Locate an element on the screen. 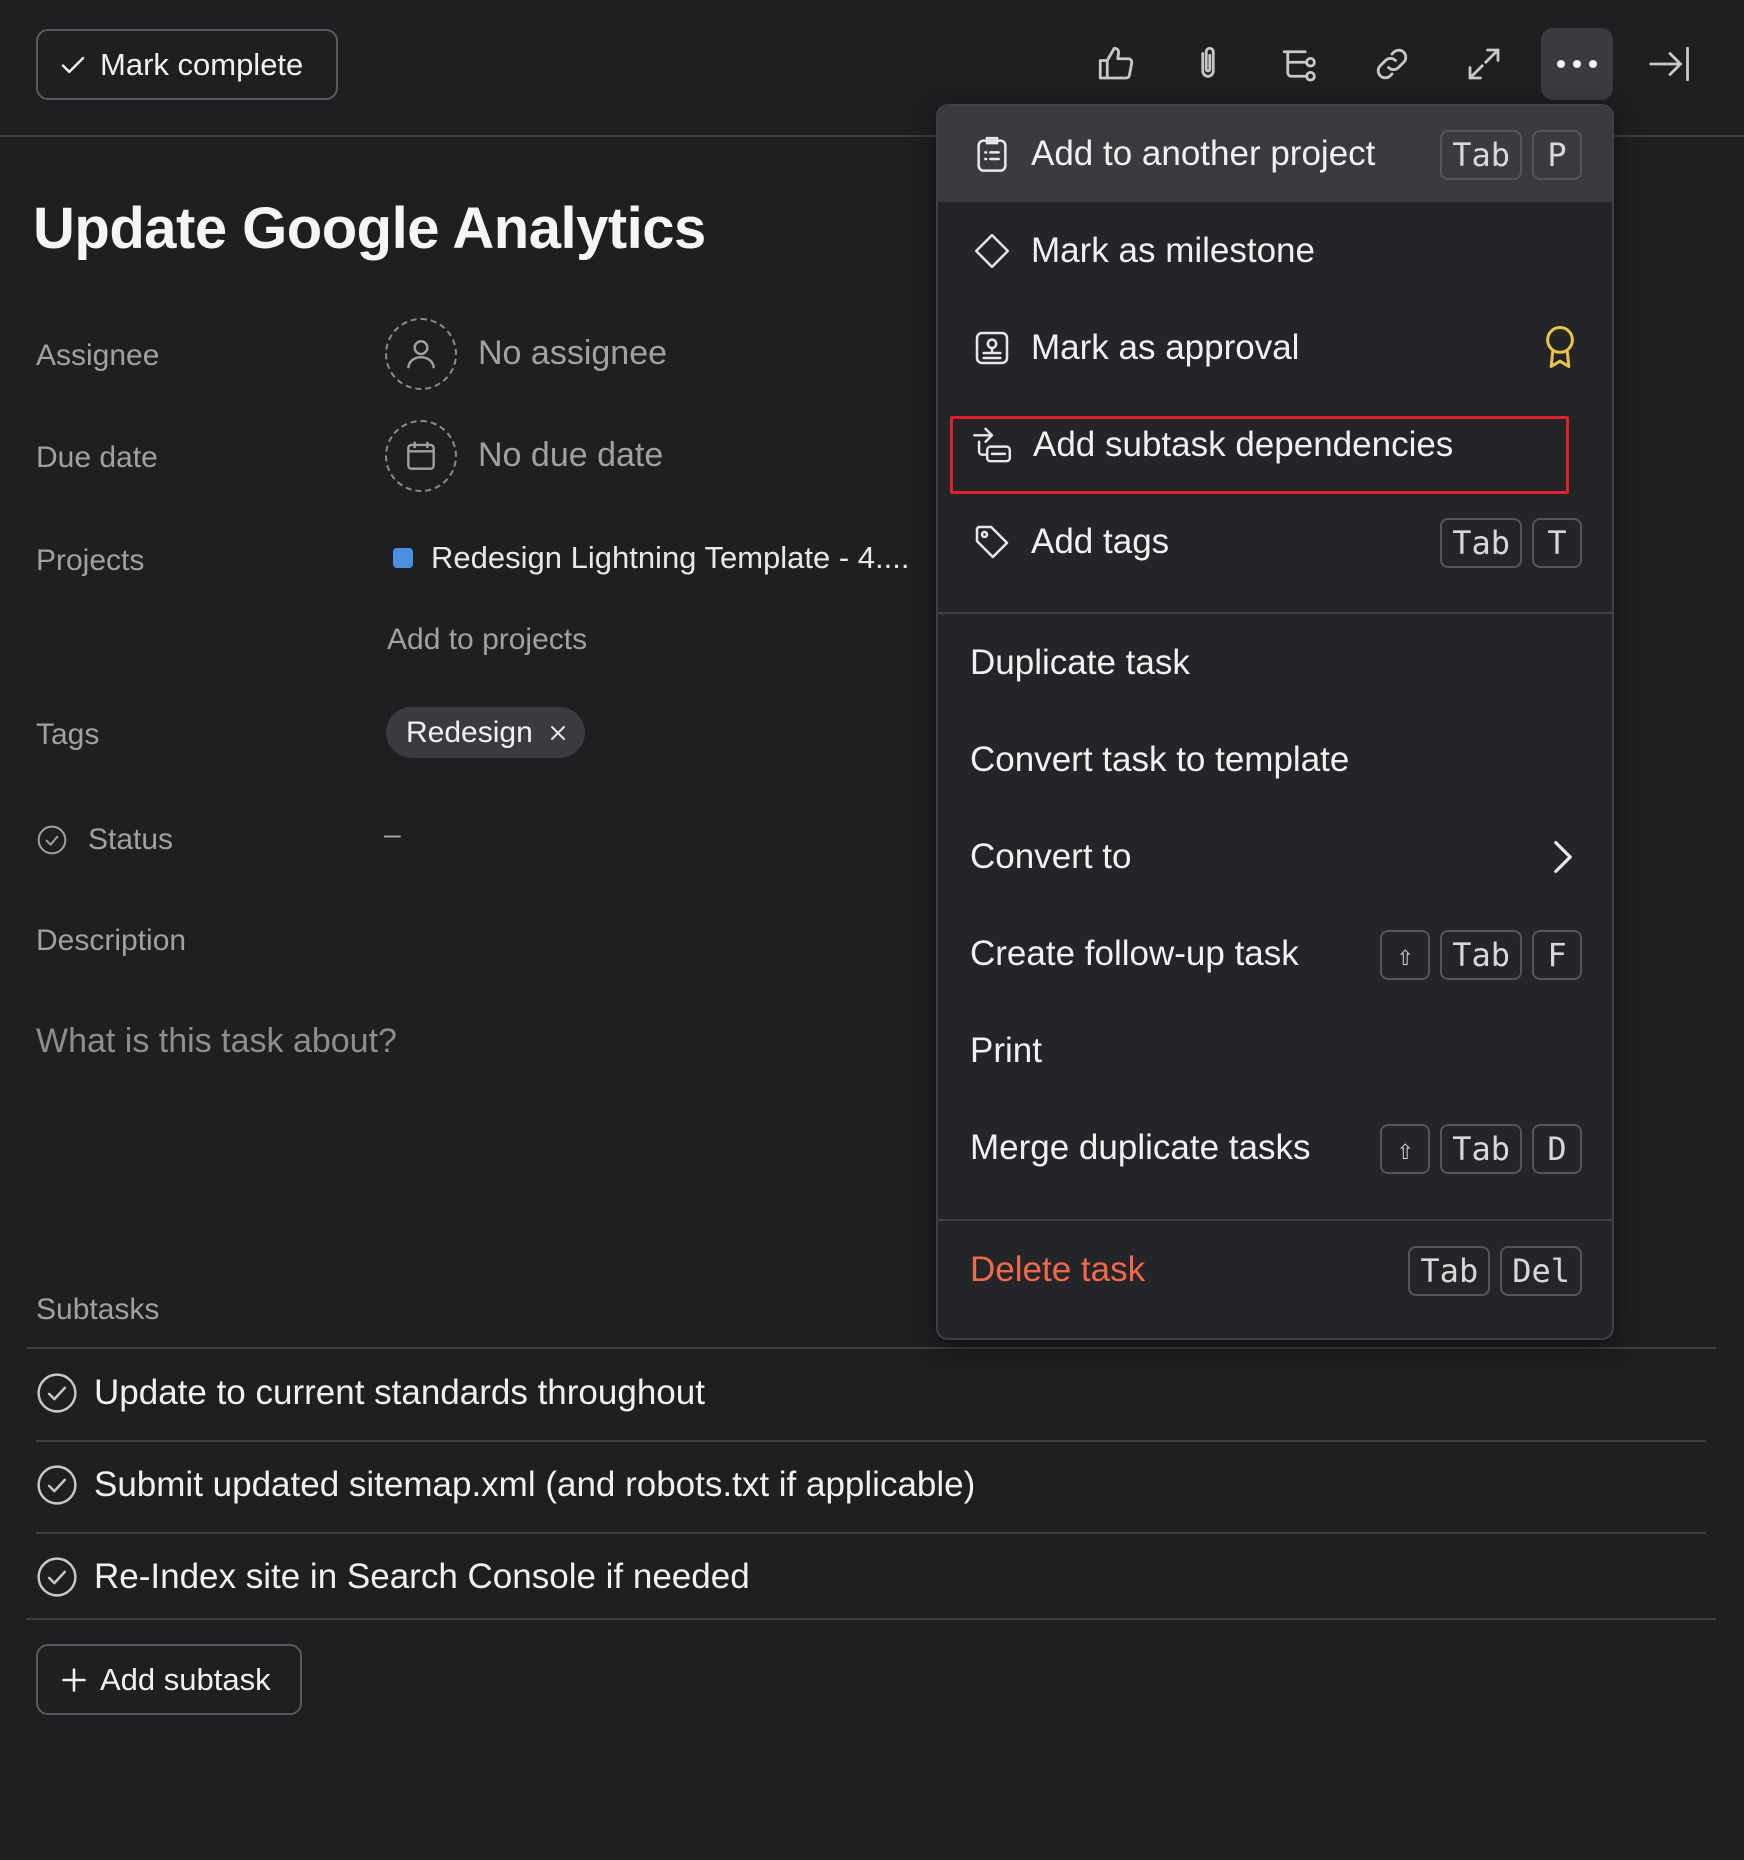 The width and height of the screenshot is (1744, 1860). close-panel-icon is located at coordinates (1670, 64).